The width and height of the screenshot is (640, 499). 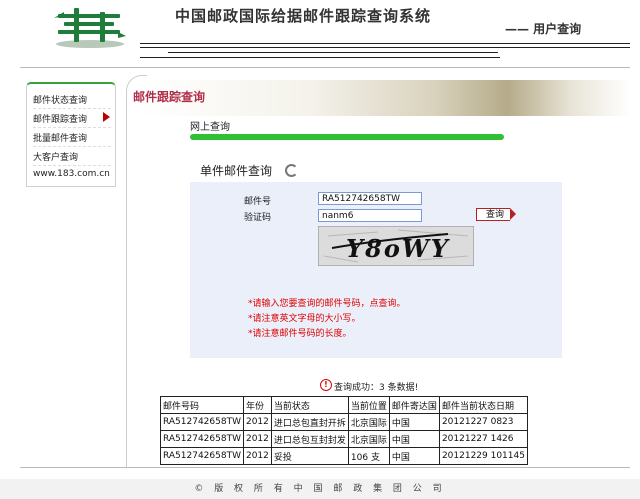 I want to click on table-cell: 进口总包互封封发, so click(x=309, y=439).